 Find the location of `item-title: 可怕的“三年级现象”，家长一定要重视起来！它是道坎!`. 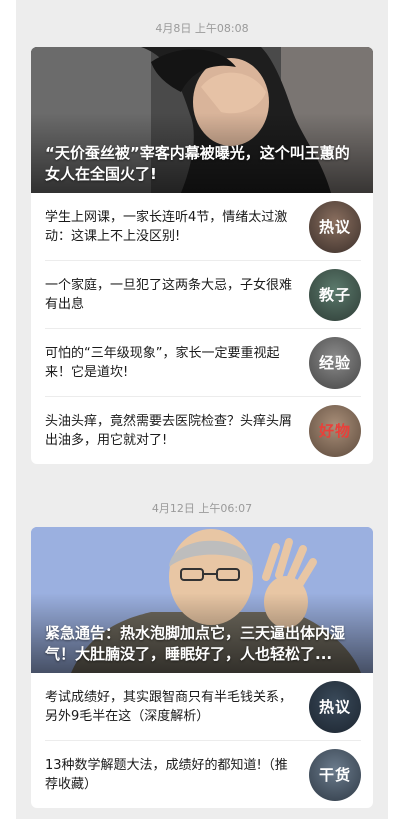

item-title: 可怕的“三年级现象”，家长一定要重视起来！它是道坎! is located at coordinates (162, 362).